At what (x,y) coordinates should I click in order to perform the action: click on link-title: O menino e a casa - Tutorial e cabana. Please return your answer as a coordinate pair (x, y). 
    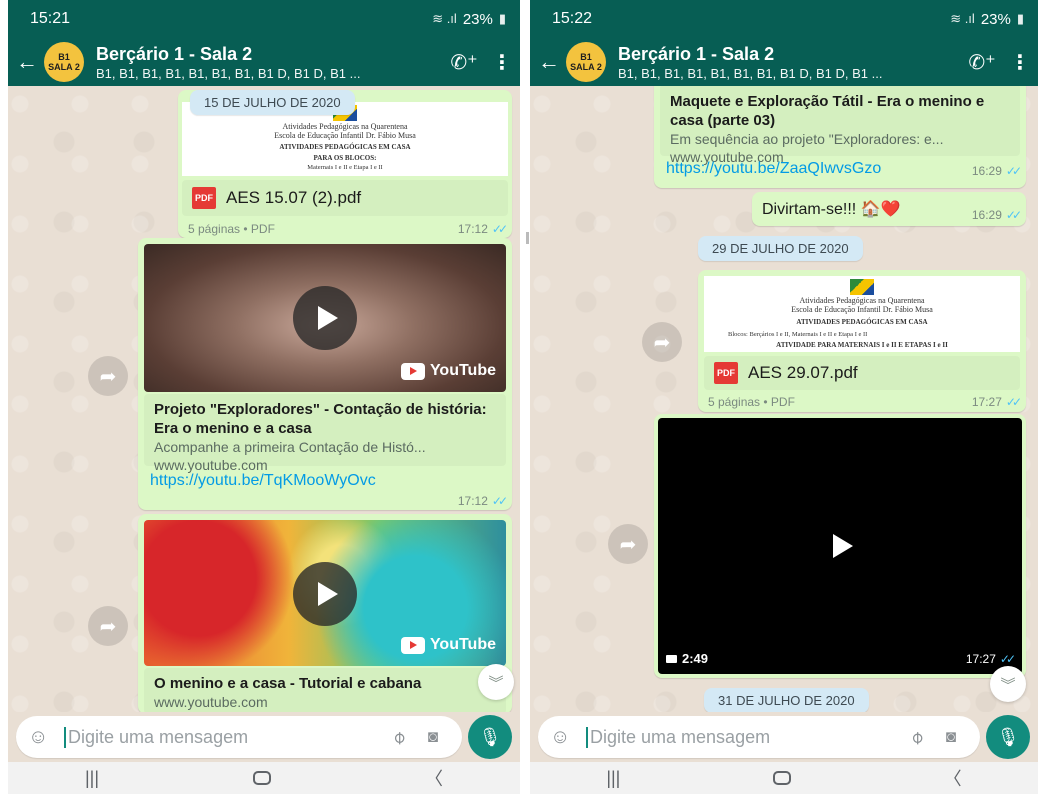
    Looking at the image, I should click on (288, 683).